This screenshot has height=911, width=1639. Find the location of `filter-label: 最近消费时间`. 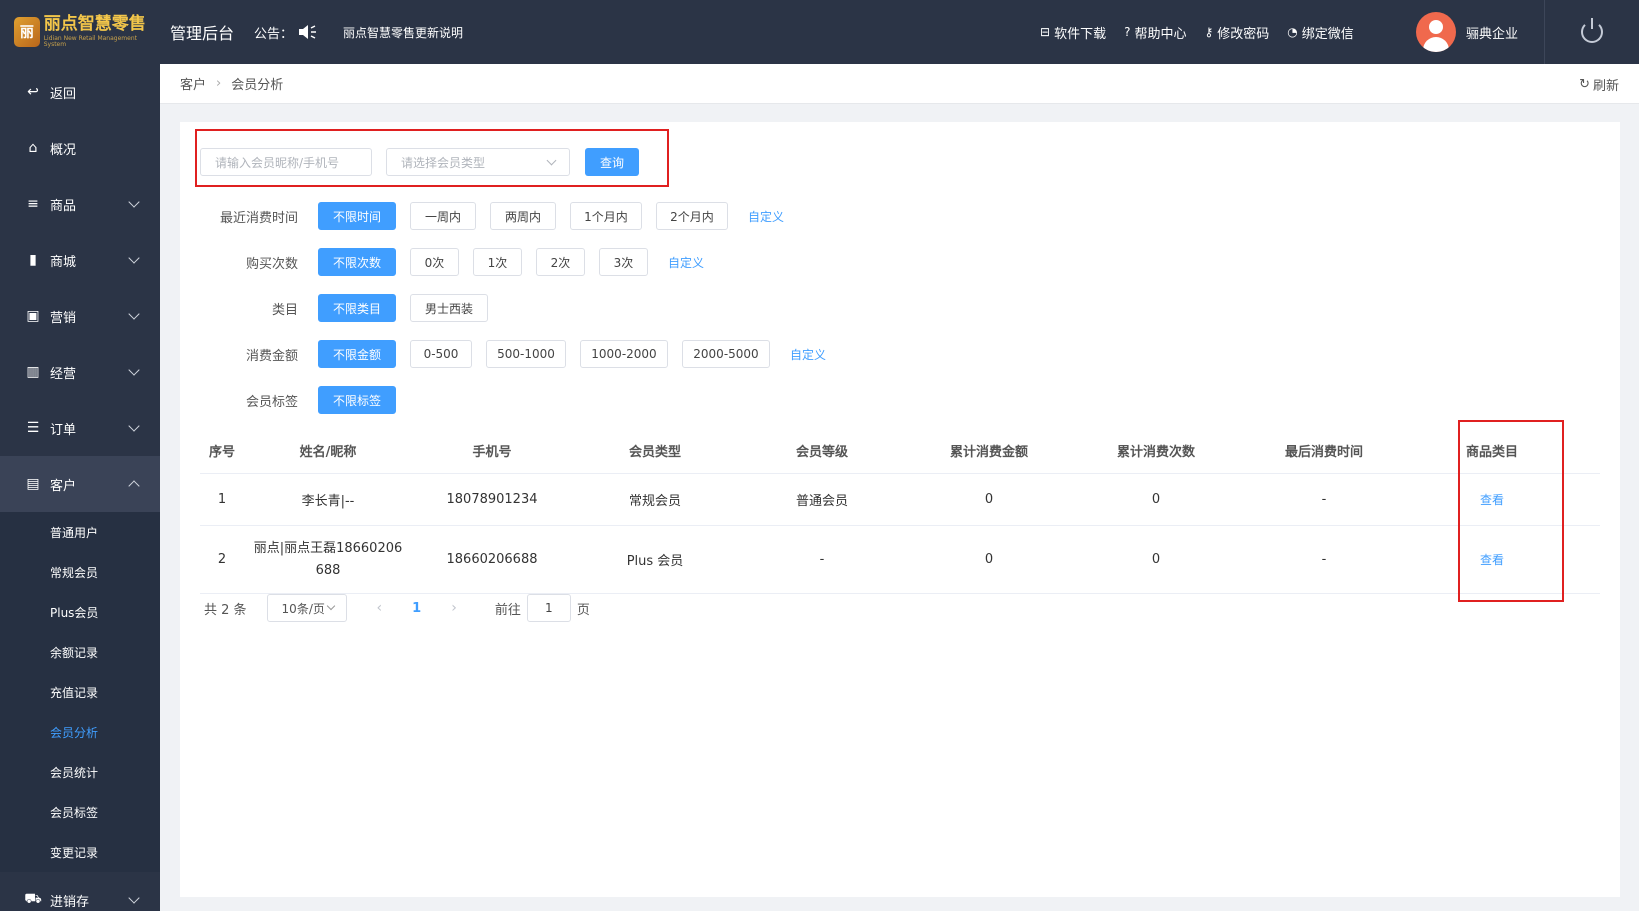

filter-label: 最近消费时间 is located at coordinates (258, 218).